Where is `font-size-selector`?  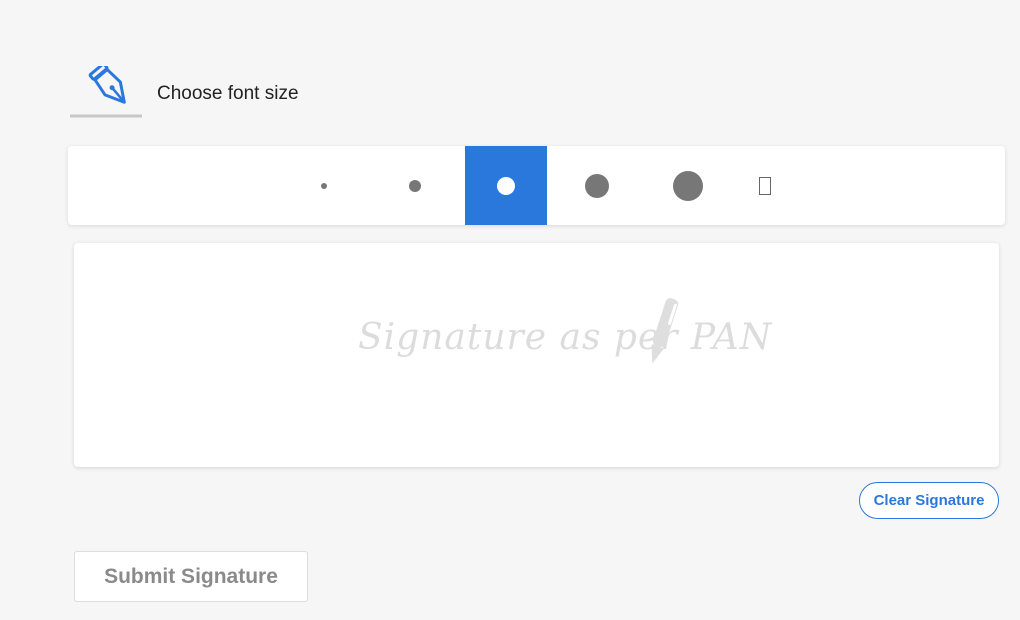
font-size-selector is located at coordinates (536, 185).